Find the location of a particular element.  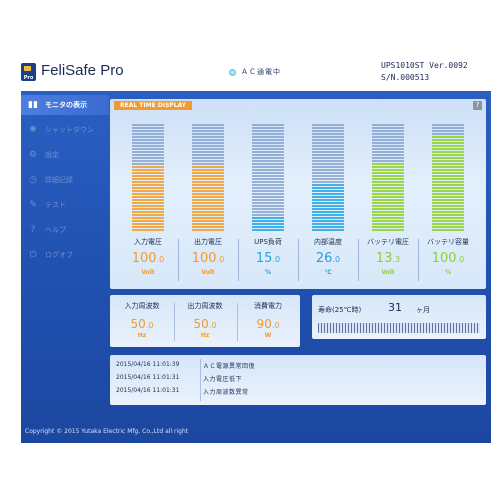

gauge-value-int: 15 is located at coordinates (264, 258).